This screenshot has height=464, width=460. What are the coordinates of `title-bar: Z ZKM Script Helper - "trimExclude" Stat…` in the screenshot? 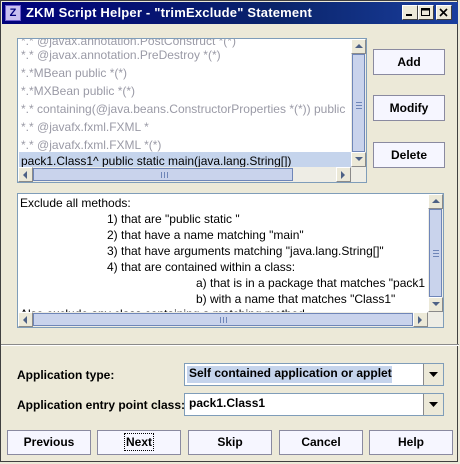 It's located at (230, 13).